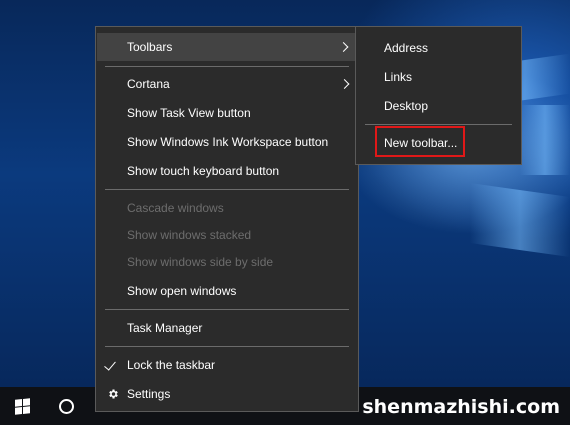 The image size is (570, 425). Describe the element at coordinates (113, 394) in the screenshot. I see `gear-icon` at that location.